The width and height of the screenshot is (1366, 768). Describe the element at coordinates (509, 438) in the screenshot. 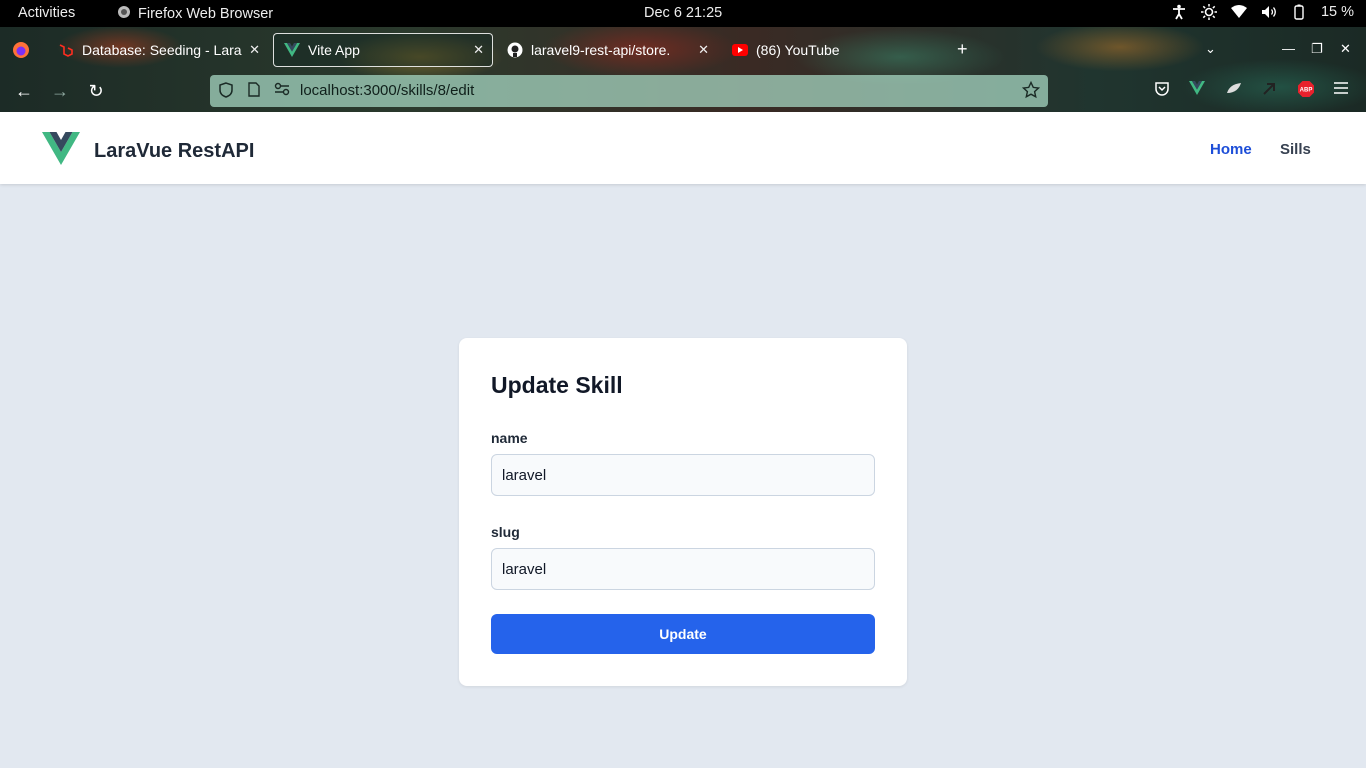

I see `name-label: name` at that location.